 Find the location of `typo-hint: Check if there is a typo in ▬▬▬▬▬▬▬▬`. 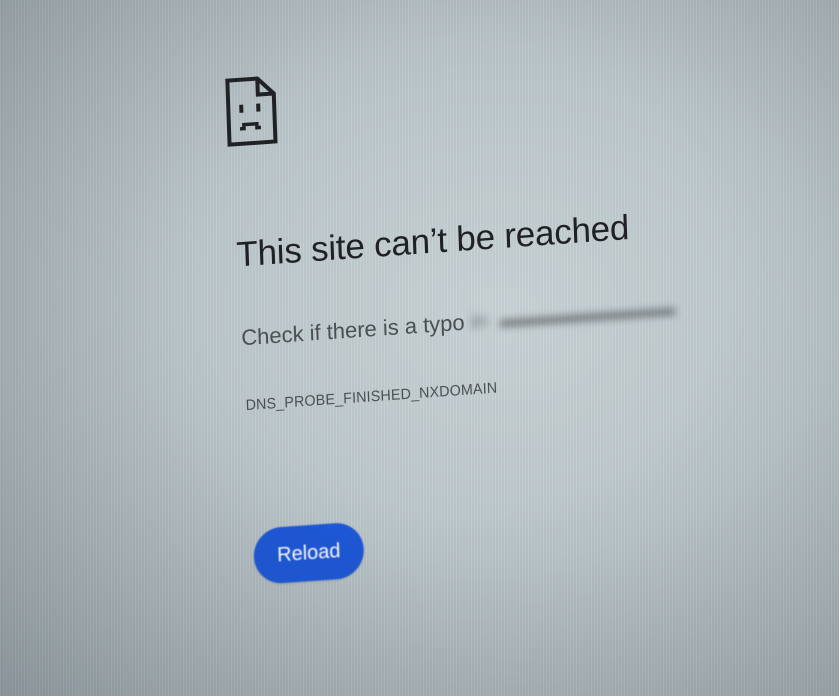

typo-hint: Check if there is a typo in ▬▬▬▬▬▬▬▬ is located at coordinates (458, 323).